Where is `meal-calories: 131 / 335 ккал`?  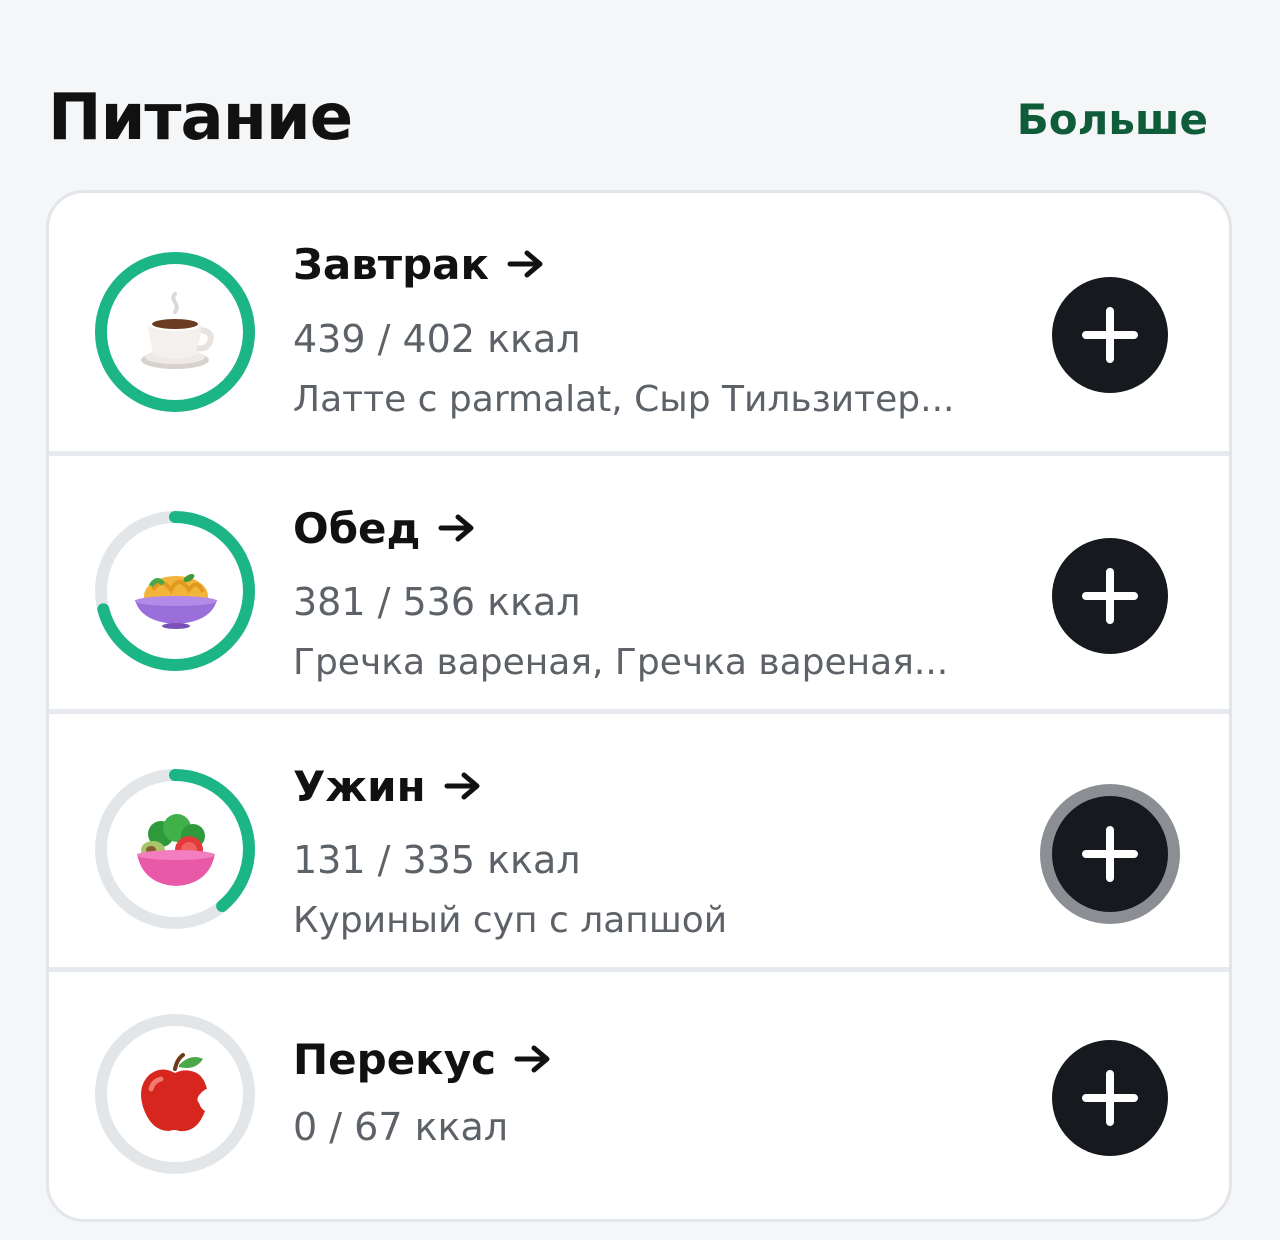 meal-calories: 131 / 335 ккал is located at coordinates (437, 860).